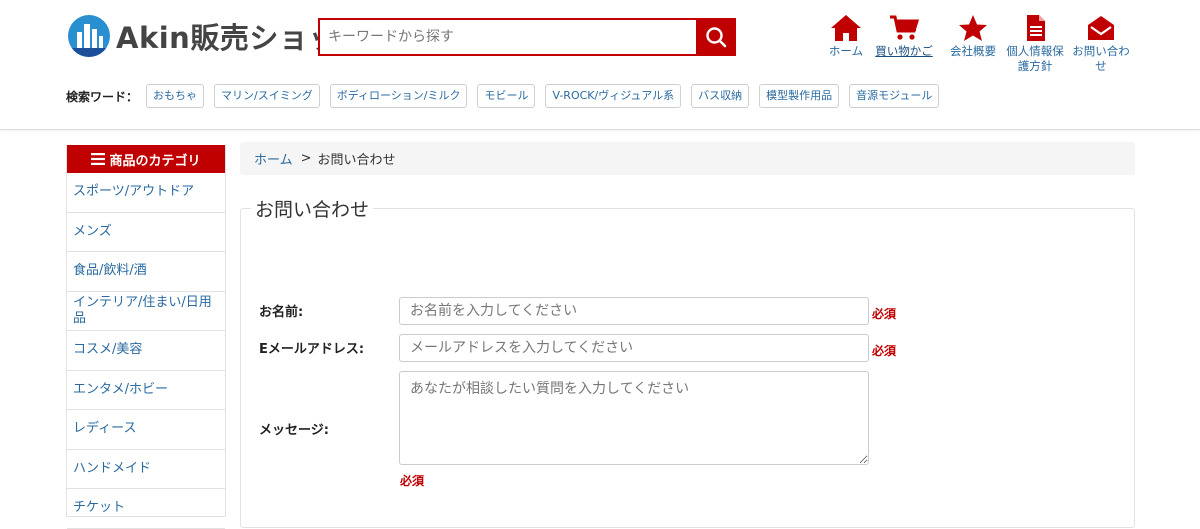 This screenshot has width=1200, height=529. I want to click on nav-home: ホーム, so click(846, 36).